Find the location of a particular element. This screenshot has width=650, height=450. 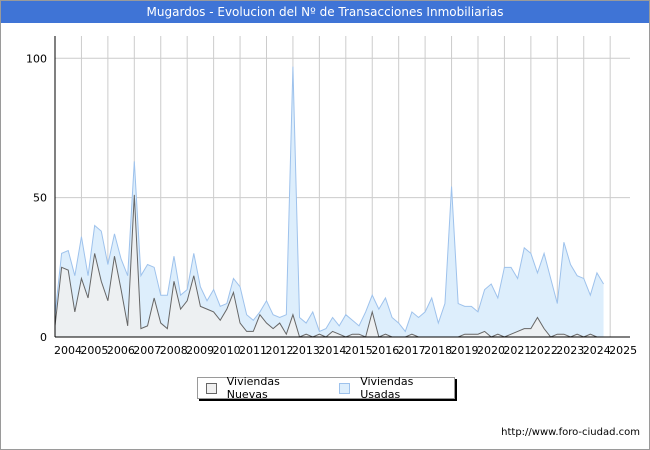

legend: Viviendas Nuevas Viviendas Usadas is located at coordinates (326, 388).